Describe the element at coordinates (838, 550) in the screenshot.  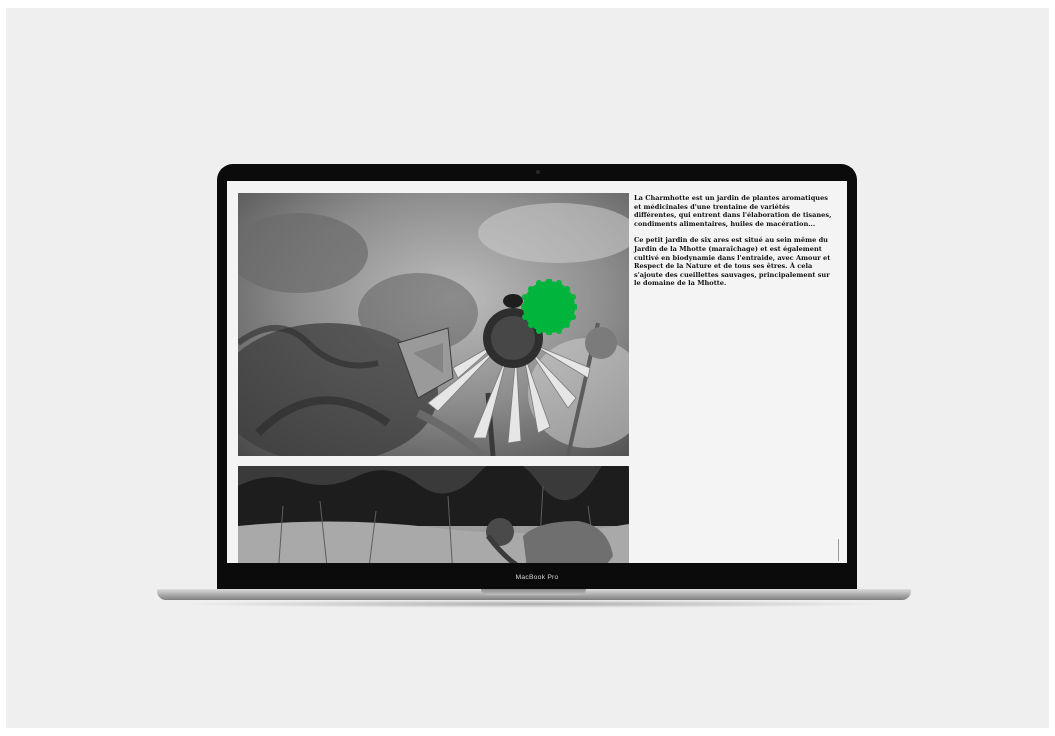
I see `scrollbar` at that location.